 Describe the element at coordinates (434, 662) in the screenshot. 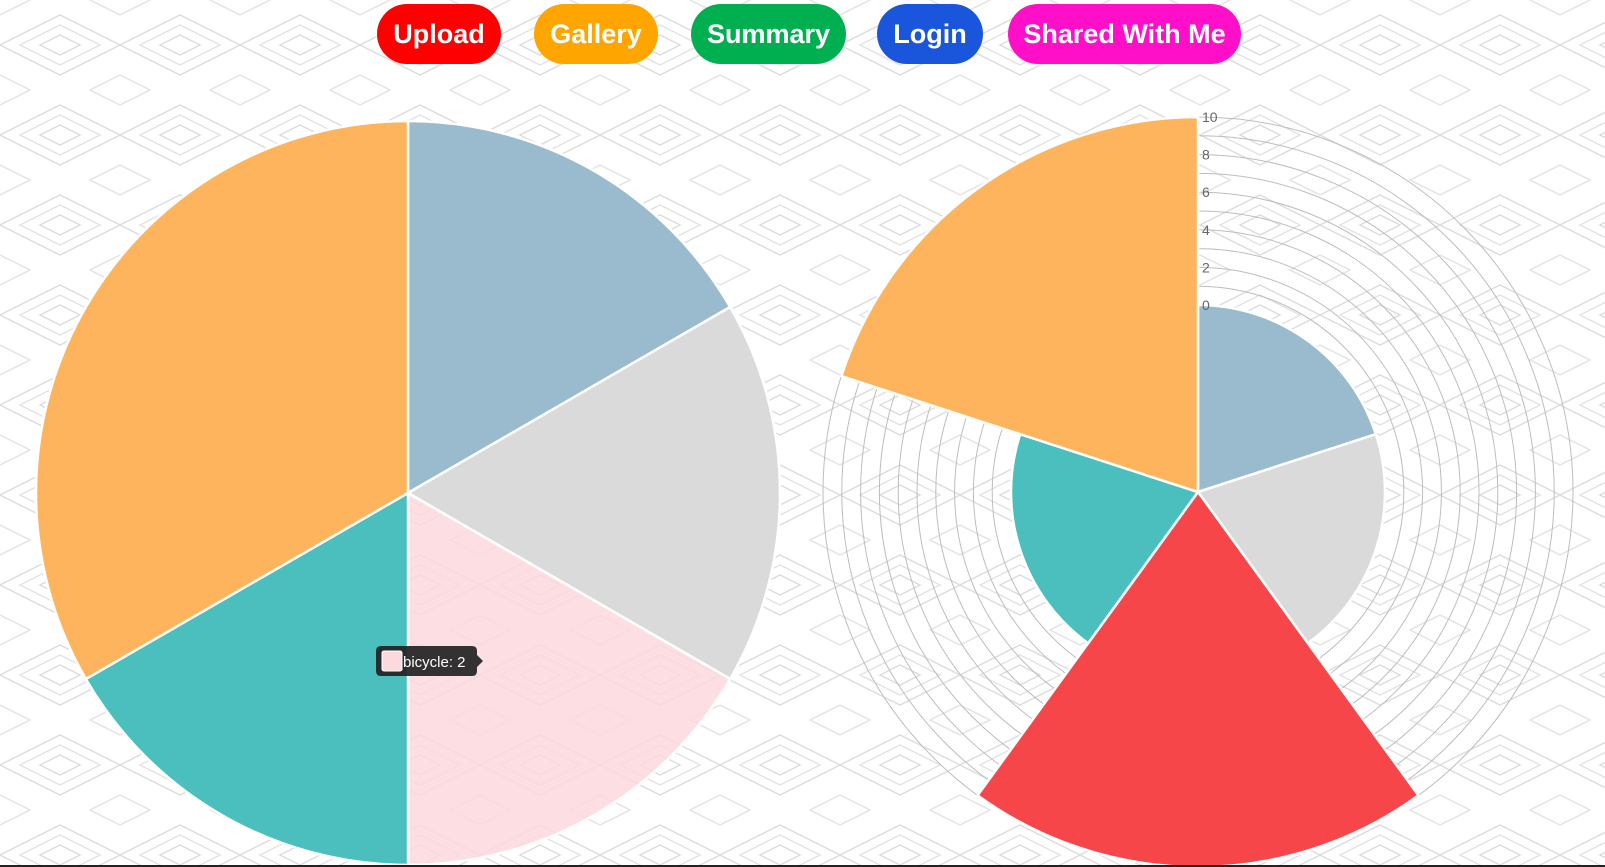

I see `tooltip-label: bicycle: 2` at that location.